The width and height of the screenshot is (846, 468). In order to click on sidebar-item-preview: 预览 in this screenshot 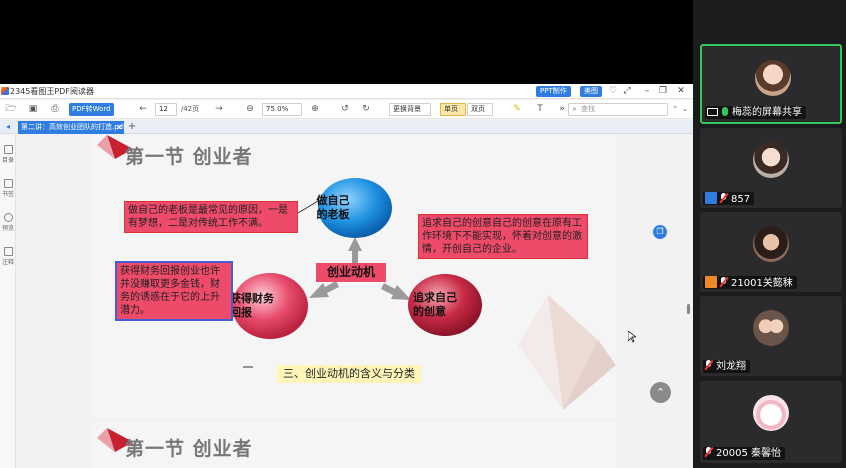, I will do `click(8, 222)`.